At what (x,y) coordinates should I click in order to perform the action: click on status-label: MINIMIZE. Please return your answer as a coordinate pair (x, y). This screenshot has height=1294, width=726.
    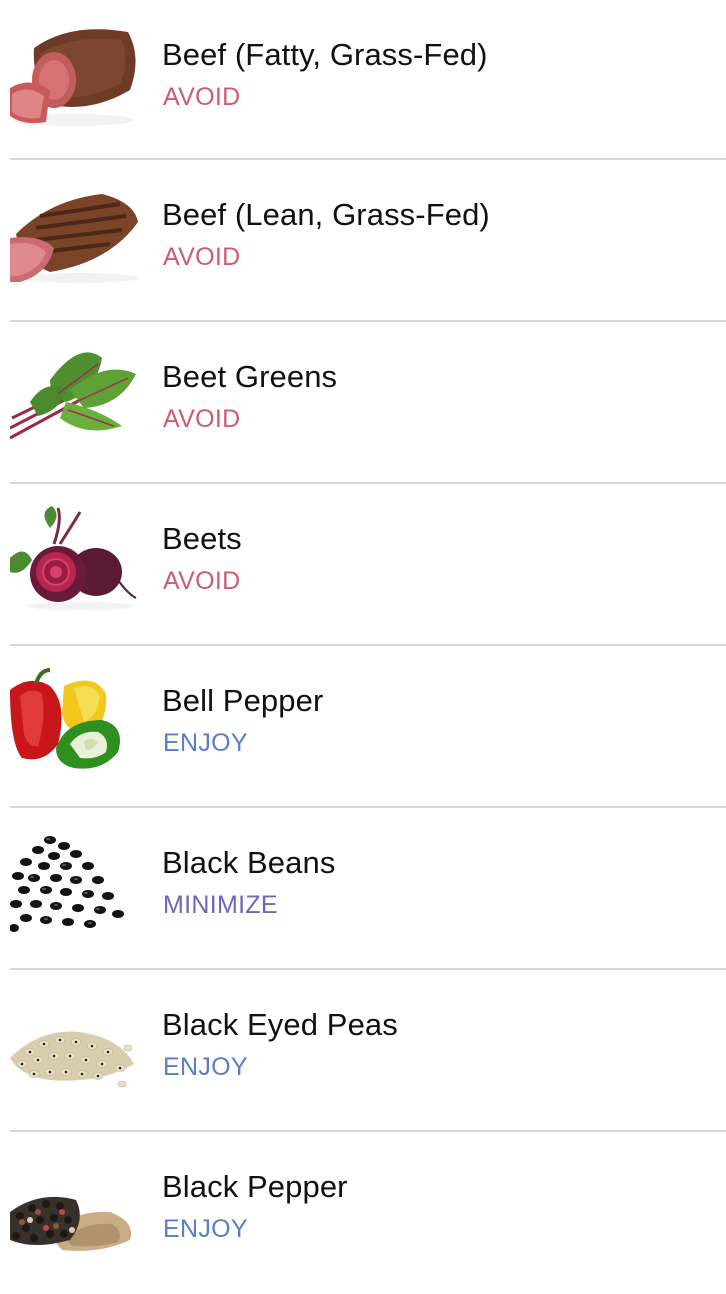
    Looking at the image, I should click on (220, 905).